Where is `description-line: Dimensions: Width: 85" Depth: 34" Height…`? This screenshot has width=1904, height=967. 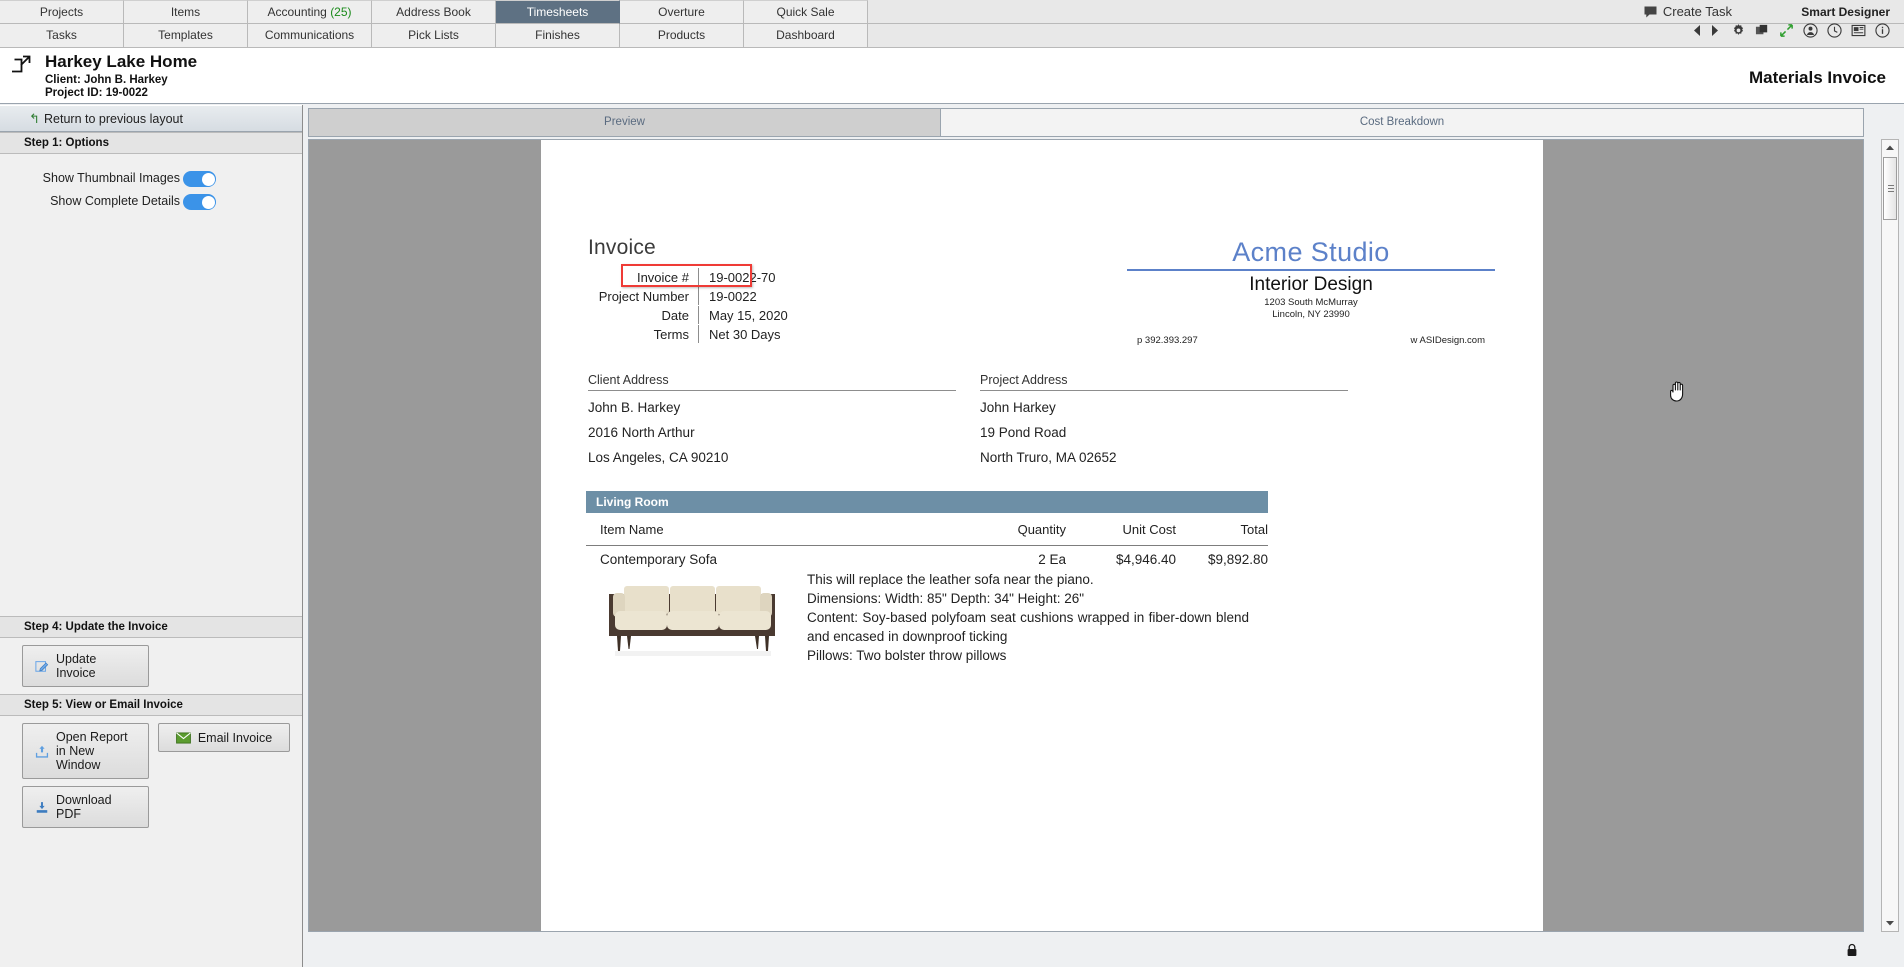
description-line: Dimensions: Width: 85" Depth: 34" Height… is located at coordinates (946, 598).